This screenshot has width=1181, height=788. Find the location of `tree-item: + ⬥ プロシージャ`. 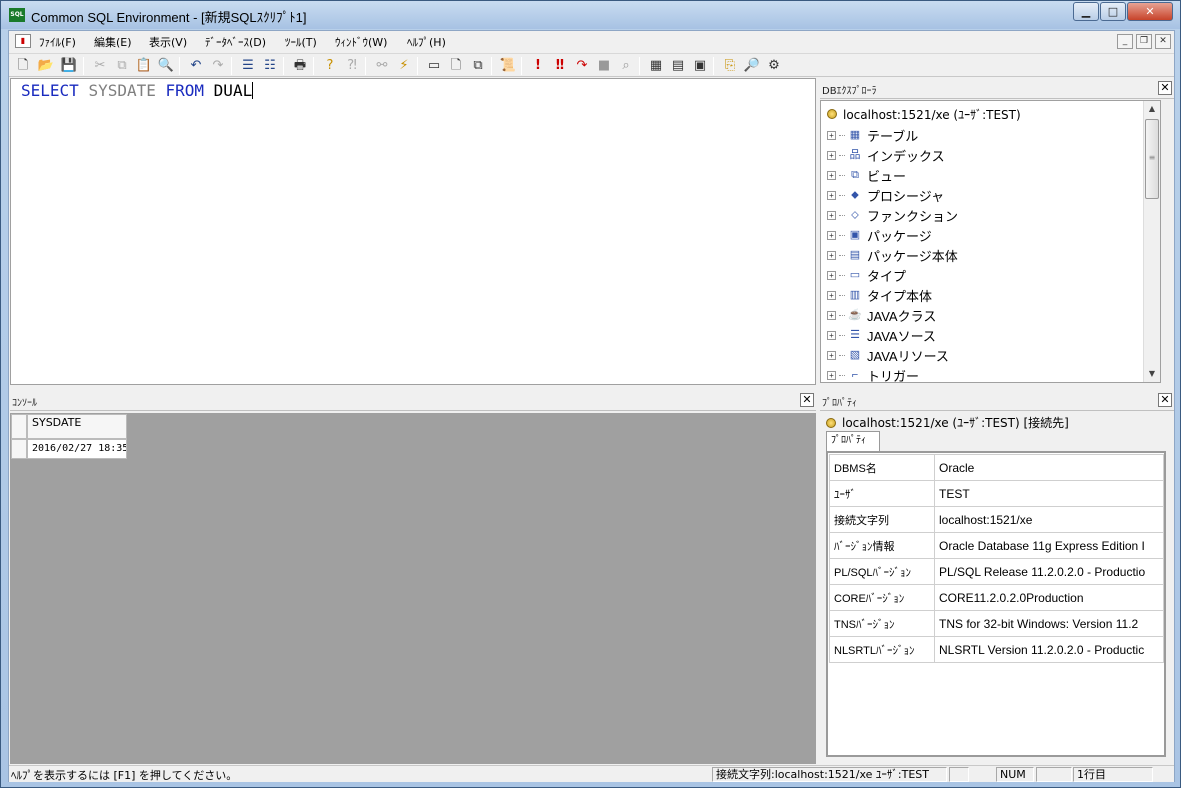

tree-item: + ⬥ プロシージャ is located at coordinates (885, 195).